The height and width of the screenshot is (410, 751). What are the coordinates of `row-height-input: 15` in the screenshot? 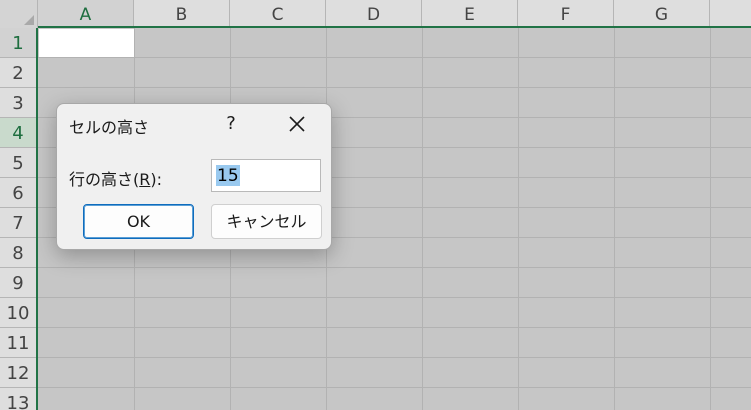 It's located at (266, 175).